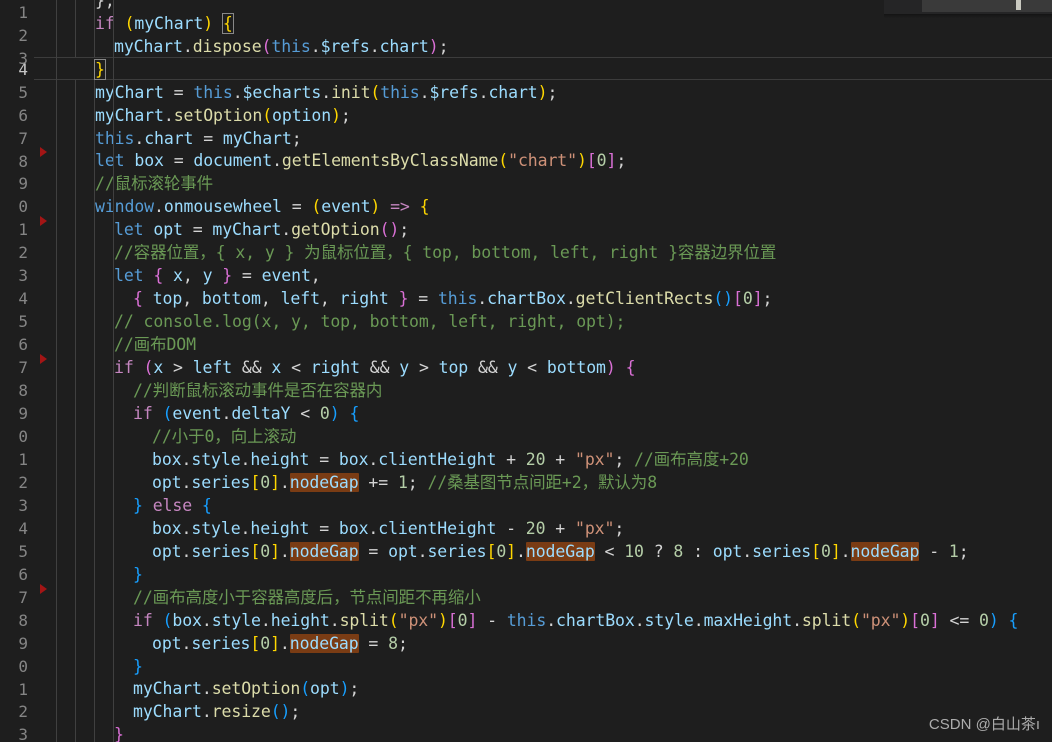 The width and height of the screenshot is (1052, 742). Describe the element at coordinates (261, 229) in the screenshot. I see `code-line: let opt = myChart.getOption();` at that location.